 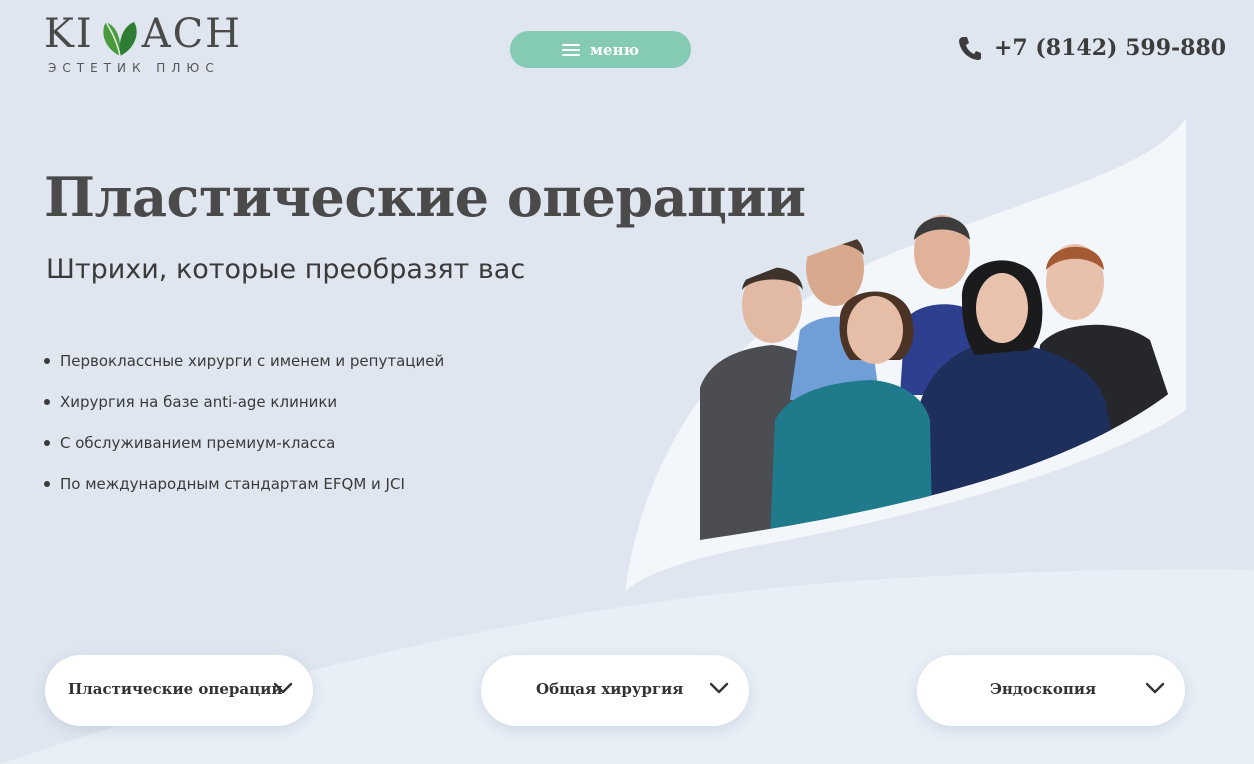 I want to click on category-endoscopy-dropdown: Эндоскопия, so click(x=1051, y=690).